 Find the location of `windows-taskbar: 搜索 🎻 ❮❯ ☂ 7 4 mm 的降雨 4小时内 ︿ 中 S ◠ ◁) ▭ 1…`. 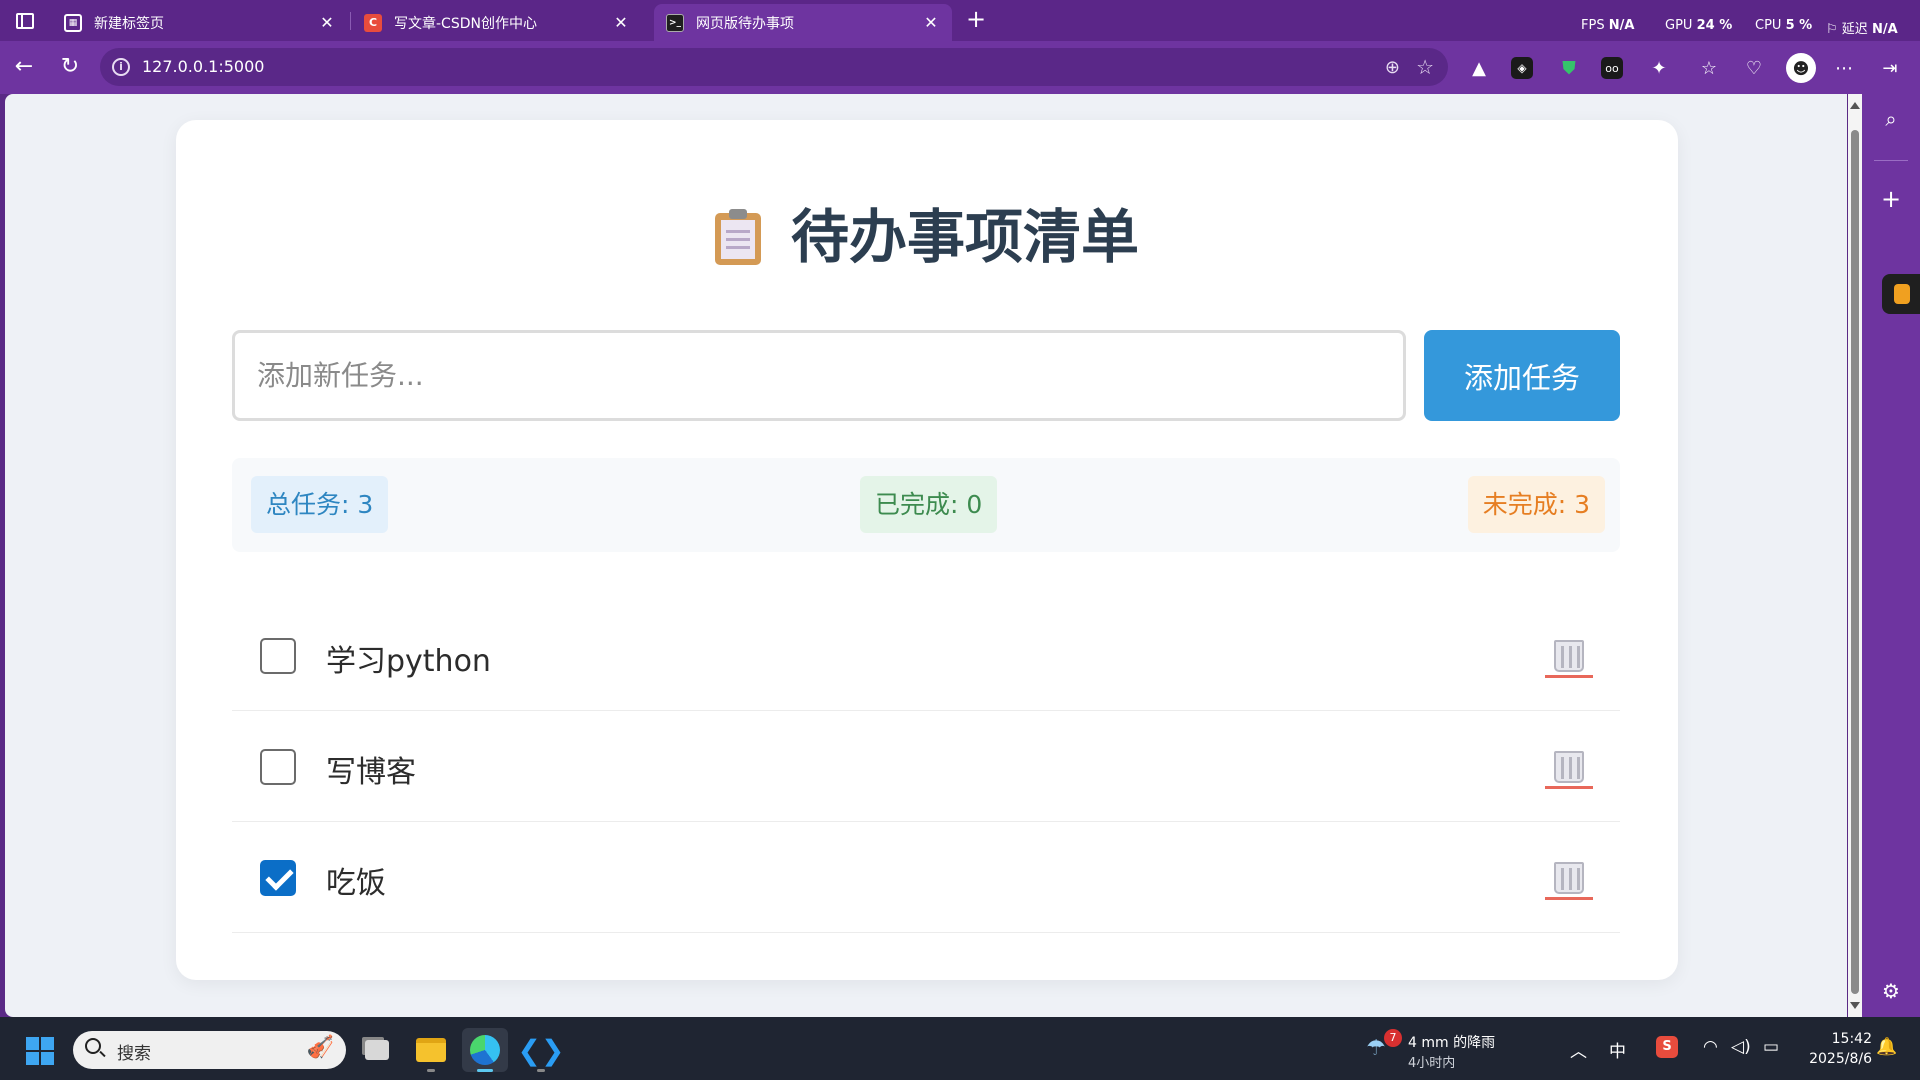

windows-taskbar: 搜索 🎻 ❮❯ ☂ 7 4 mm 的降雨 4小时内 ︿ 中 S ◠ ◁) ▭ 1… is located at coordinates (960, 1048).